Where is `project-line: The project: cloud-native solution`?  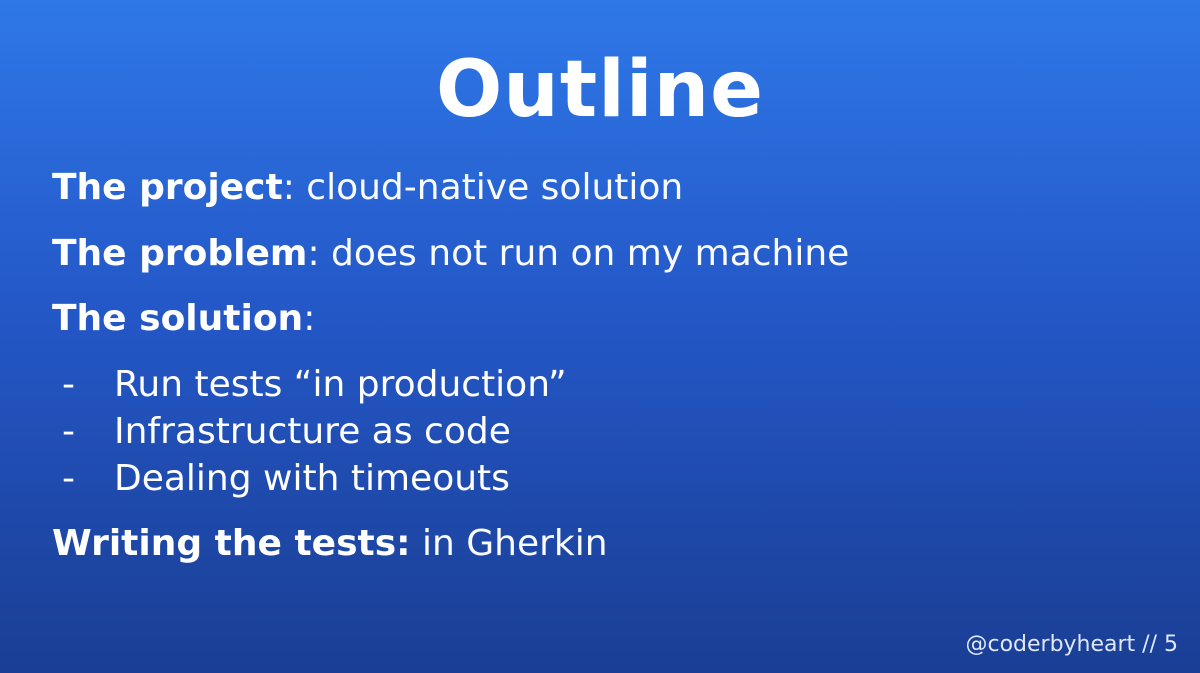 project-line: The project: cloud-native solution is located at coordinates (367, 188).